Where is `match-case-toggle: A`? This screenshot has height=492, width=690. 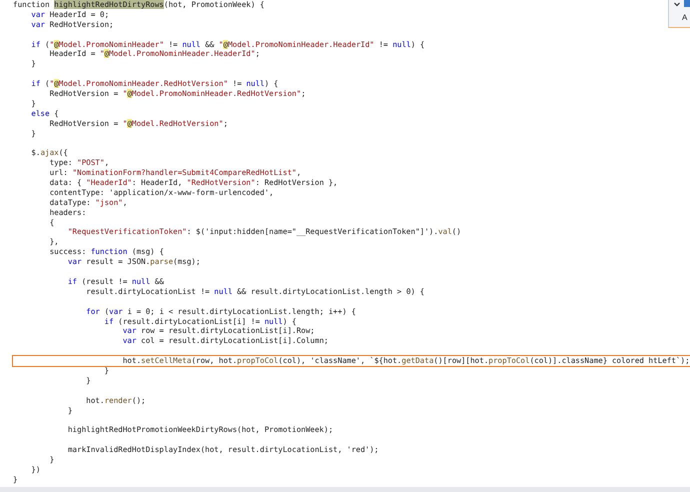 match-case-toggle: A is located at coordinates (685, 17).